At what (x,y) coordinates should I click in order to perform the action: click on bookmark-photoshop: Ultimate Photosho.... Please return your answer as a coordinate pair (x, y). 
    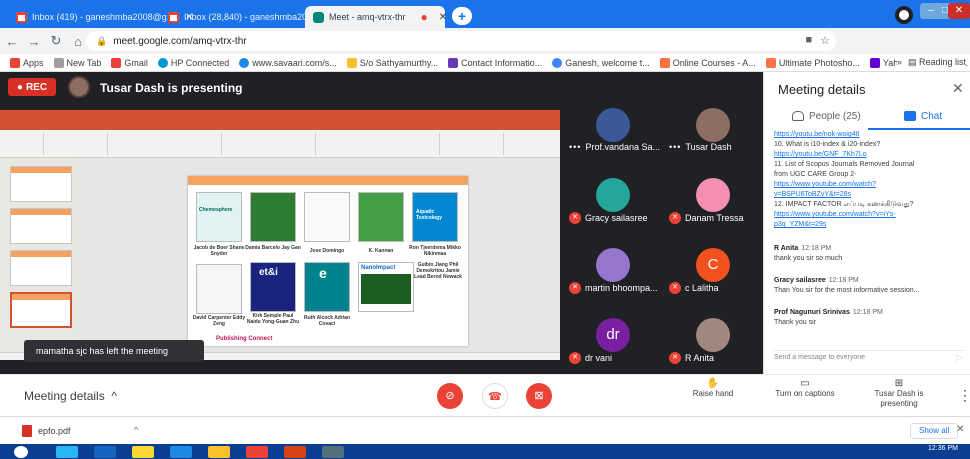
    Looking at the image, I should click on (812, 62).